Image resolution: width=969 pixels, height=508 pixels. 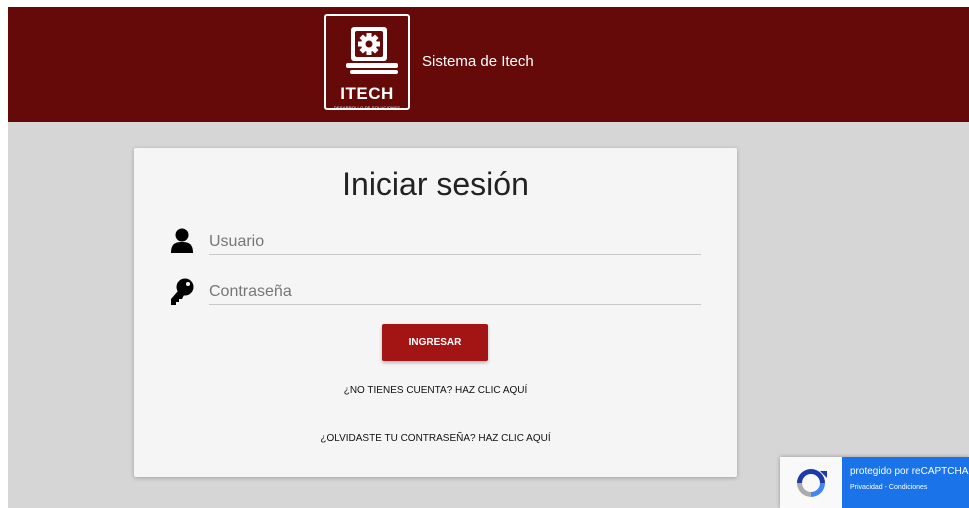 I want to click on itech-logo: ITECH DESARROLLO DE SOLUCIONES, so click(x=367, y=62).